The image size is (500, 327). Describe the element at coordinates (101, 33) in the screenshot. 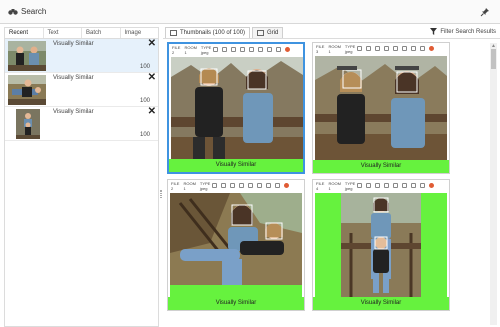

I see `tab-batch: Batch` at that location.